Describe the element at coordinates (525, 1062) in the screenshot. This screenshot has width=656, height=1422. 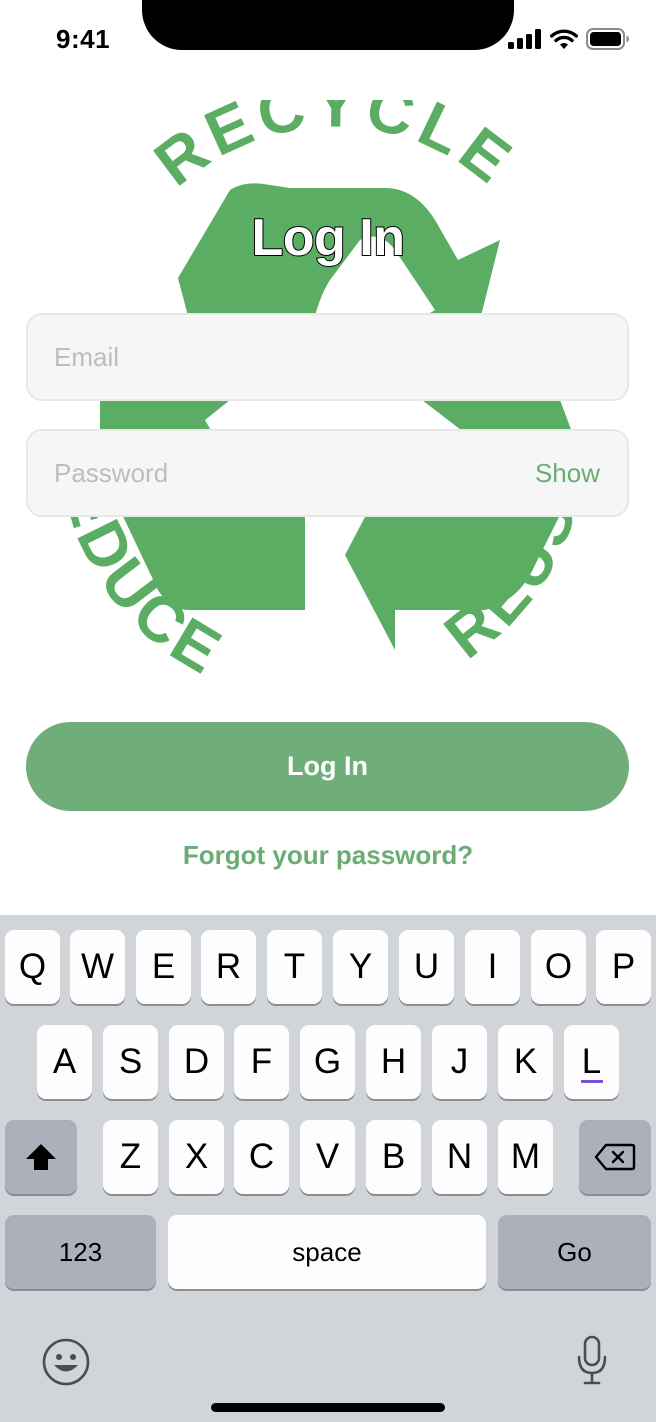
I see `key-k: K` at that location.